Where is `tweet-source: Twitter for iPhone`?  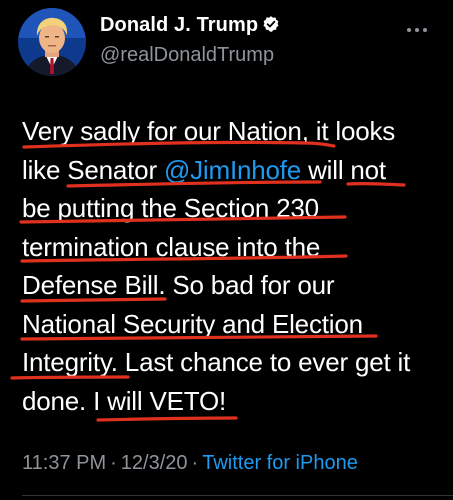 tweet-source: Twitter for iPhone is located at coordinates (280, 463).